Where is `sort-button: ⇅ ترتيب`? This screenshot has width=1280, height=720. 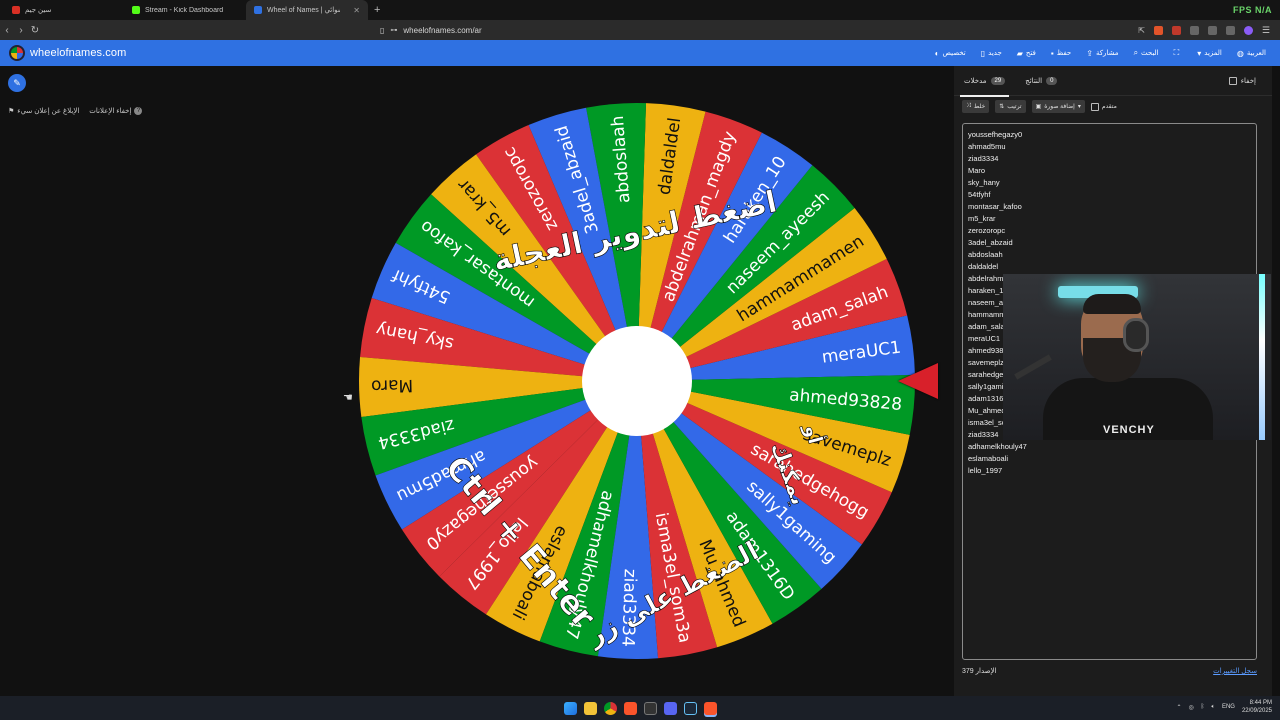 sort-button: ⇅ ترتيب is located at coordinates (1010, 106).